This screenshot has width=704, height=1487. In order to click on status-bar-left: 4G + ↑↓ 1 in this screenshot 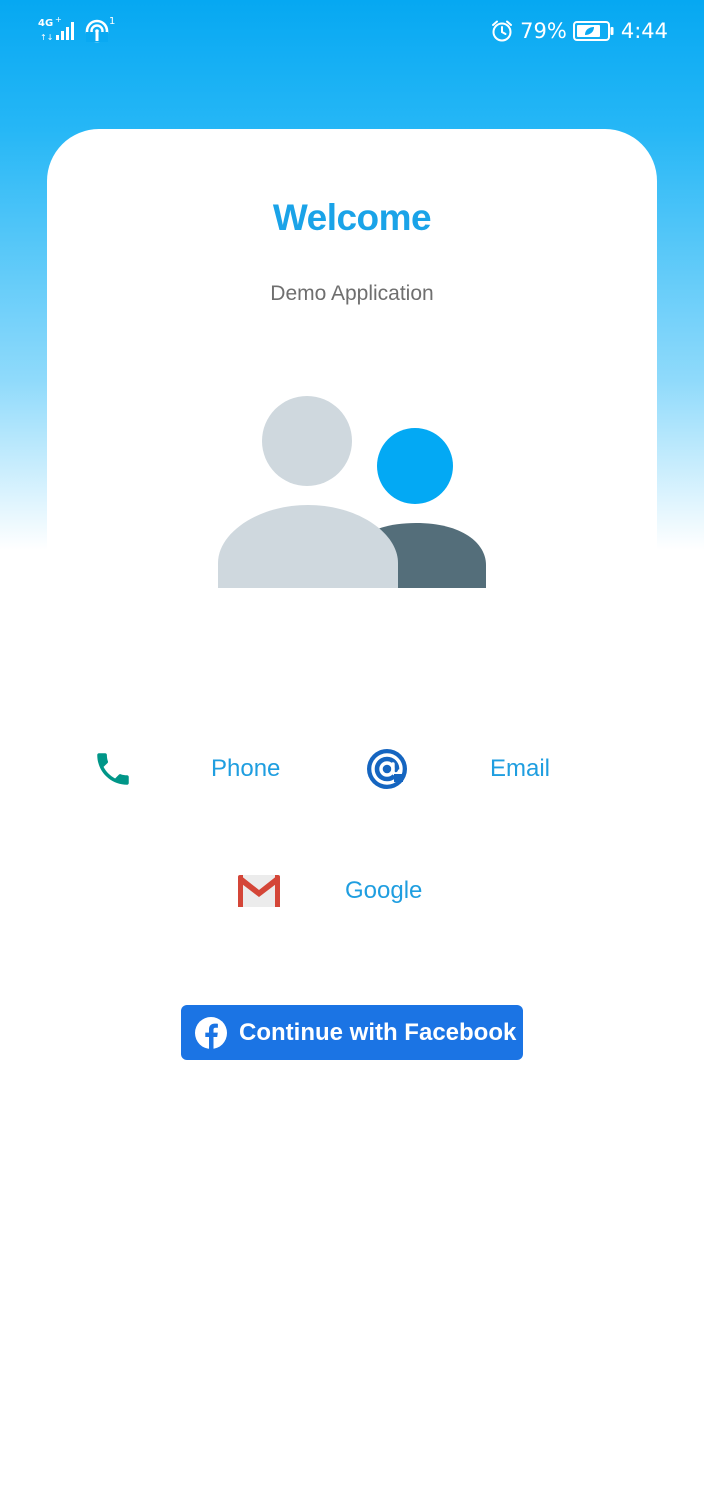, I will do `click(83, 29)`.